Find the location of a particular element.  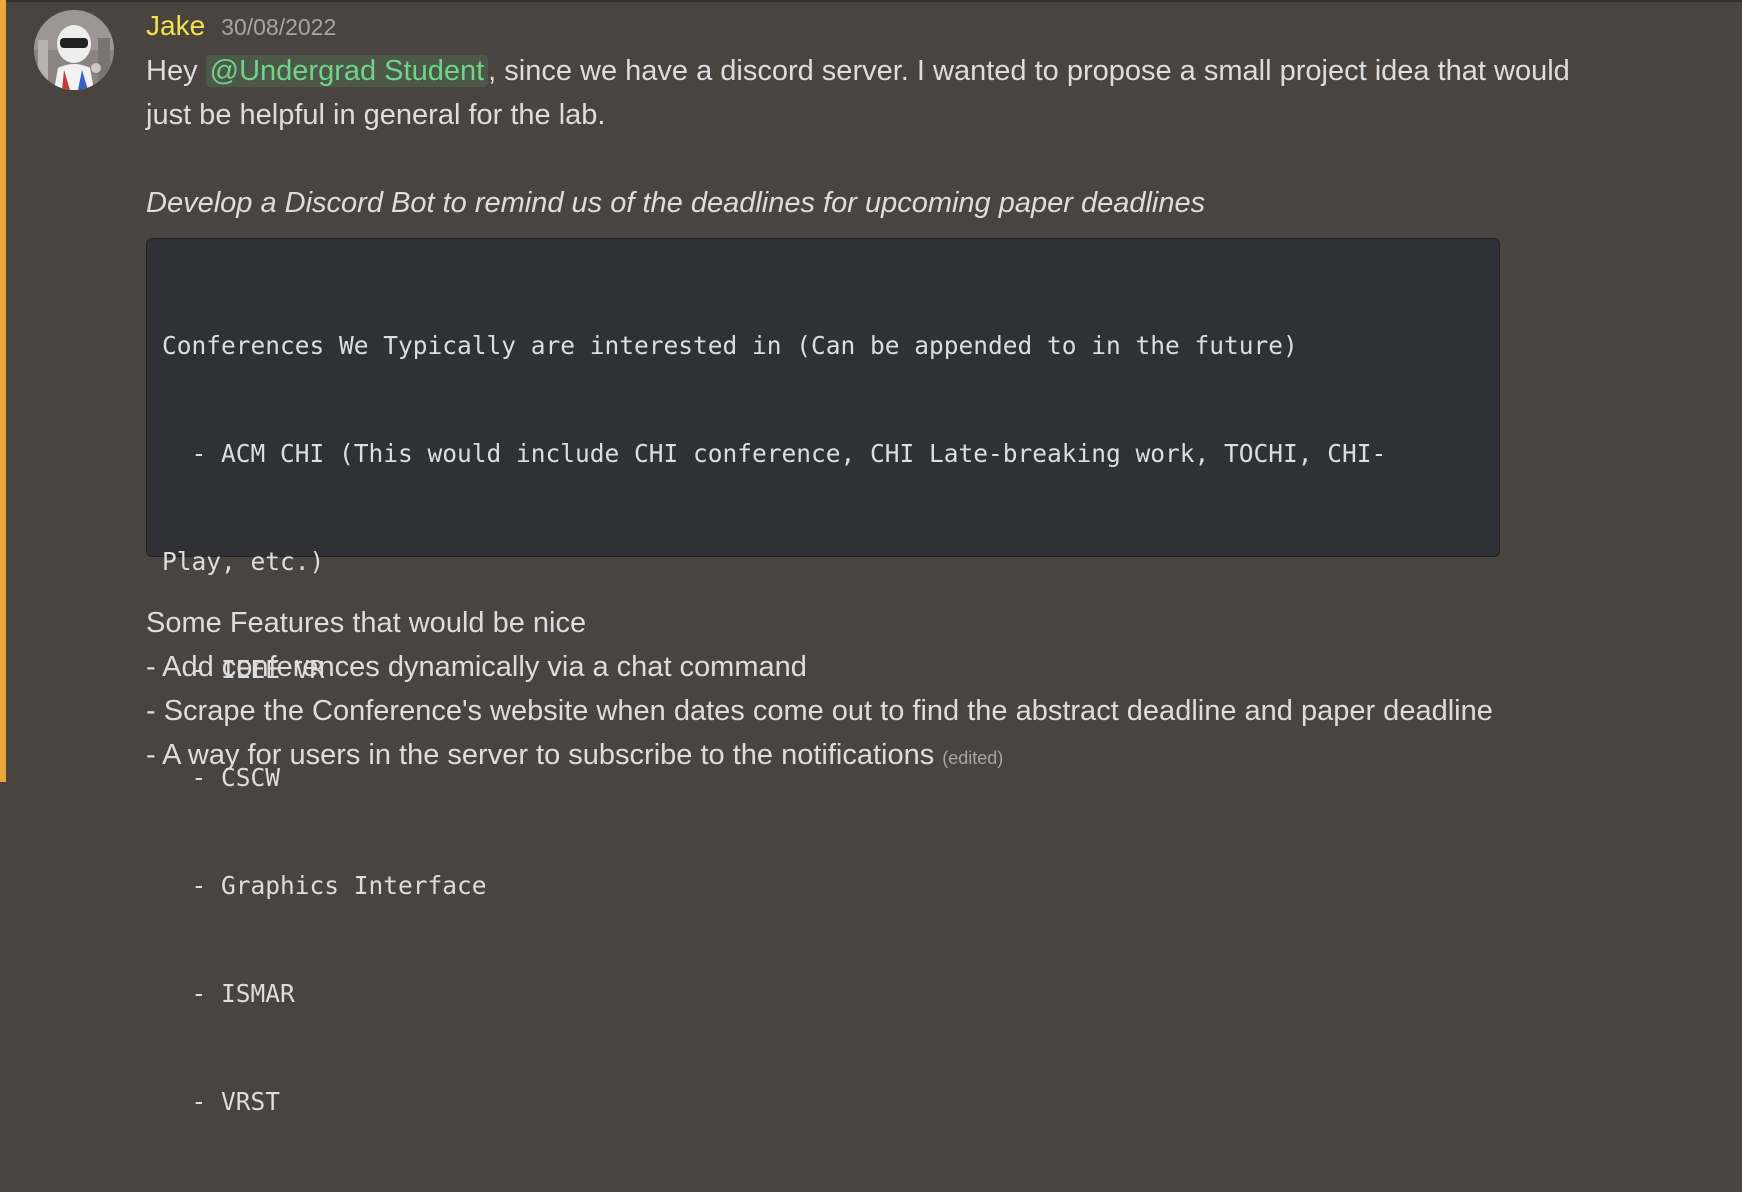

message-header: Jake 30/08/2022 is located at coordinates (241, 28).